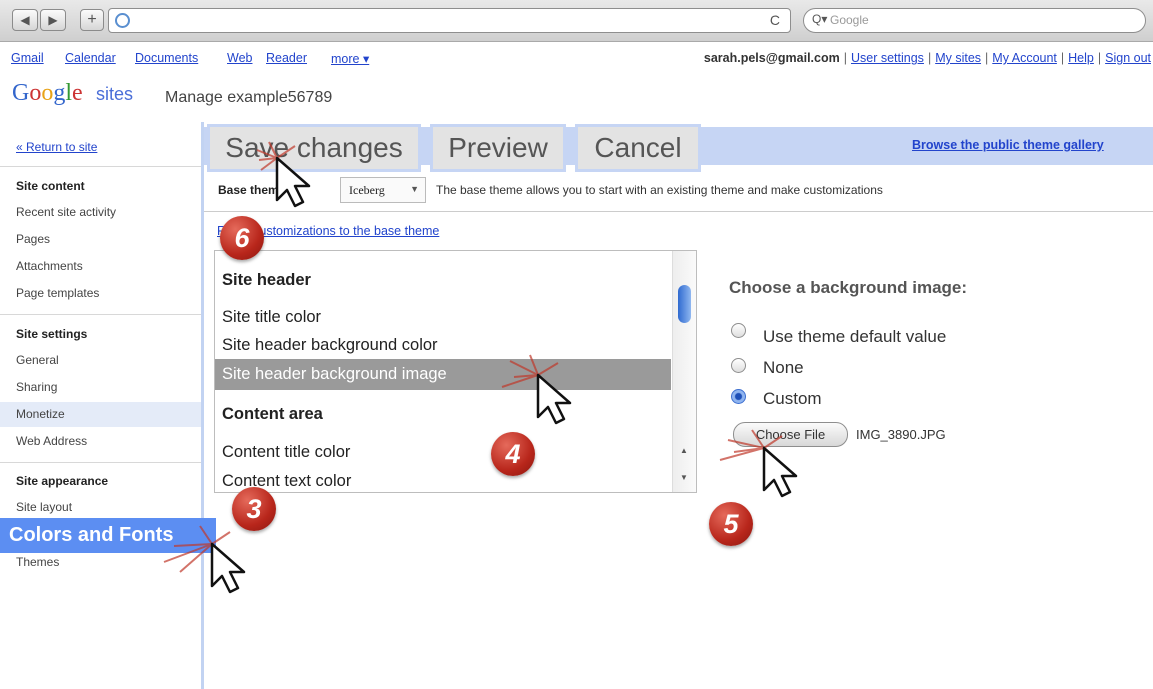 The height and width of the screenshot is (689, 1153). Describe the element at coordinates (90, 58) in the screenshot. I see `calendar-link: Calendar` at that location.